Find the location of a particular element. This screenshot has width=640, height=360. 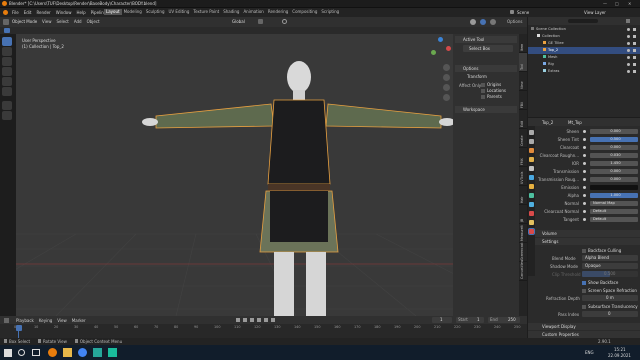

ssr-checkbox is located at coordinates (584, 291).